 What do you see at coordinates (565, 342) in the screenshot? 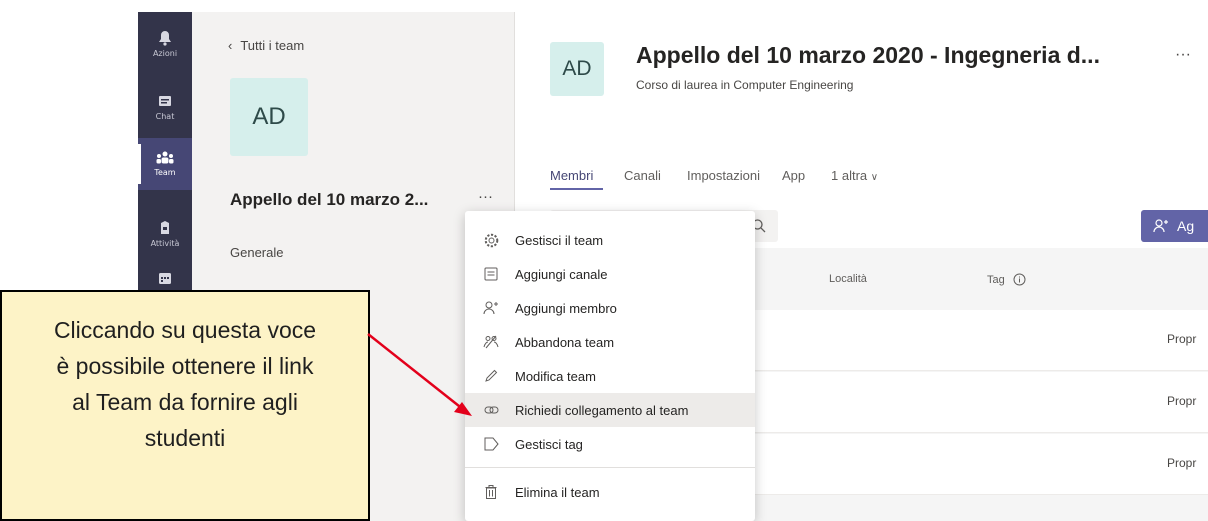
I see `menu-item-label: Abbandona team` at bounding box center [565, 342].